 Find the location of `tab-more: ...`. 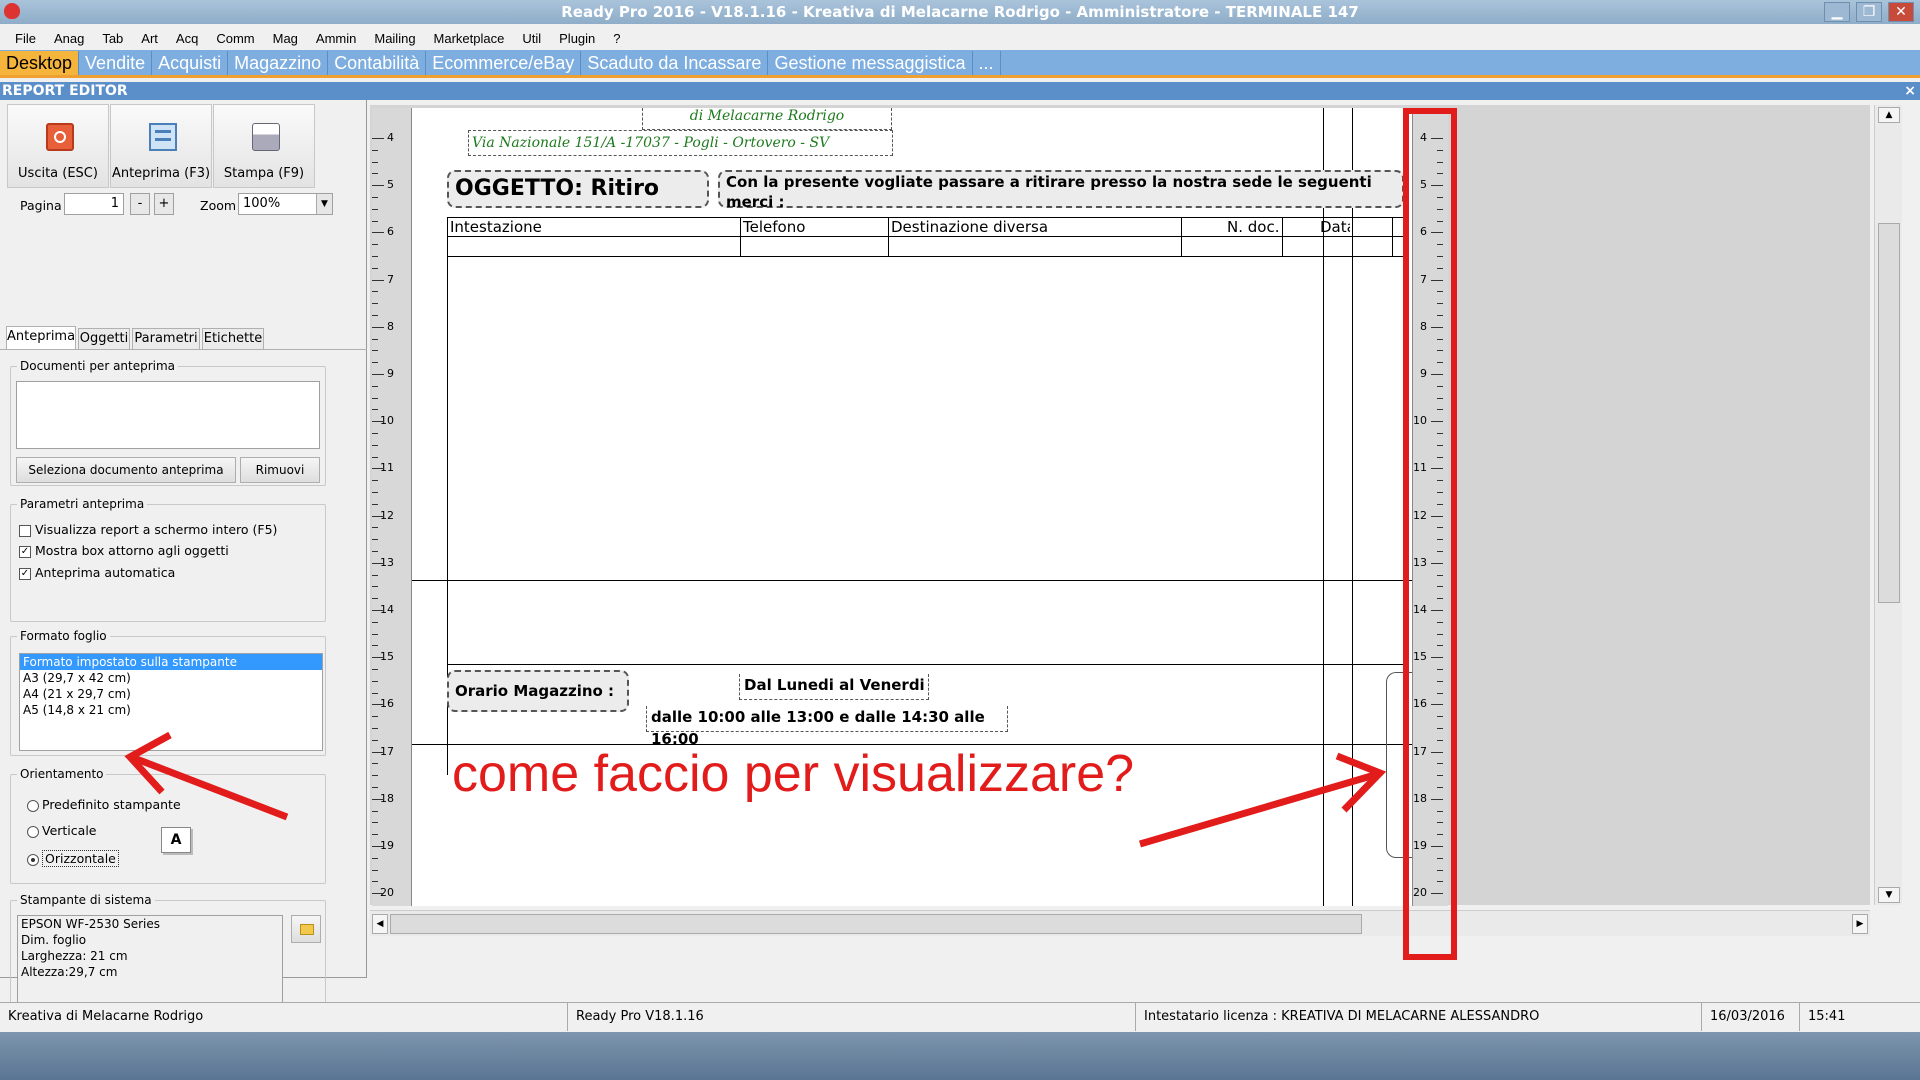

tab-more: ... is located at coordinates (987, 63).